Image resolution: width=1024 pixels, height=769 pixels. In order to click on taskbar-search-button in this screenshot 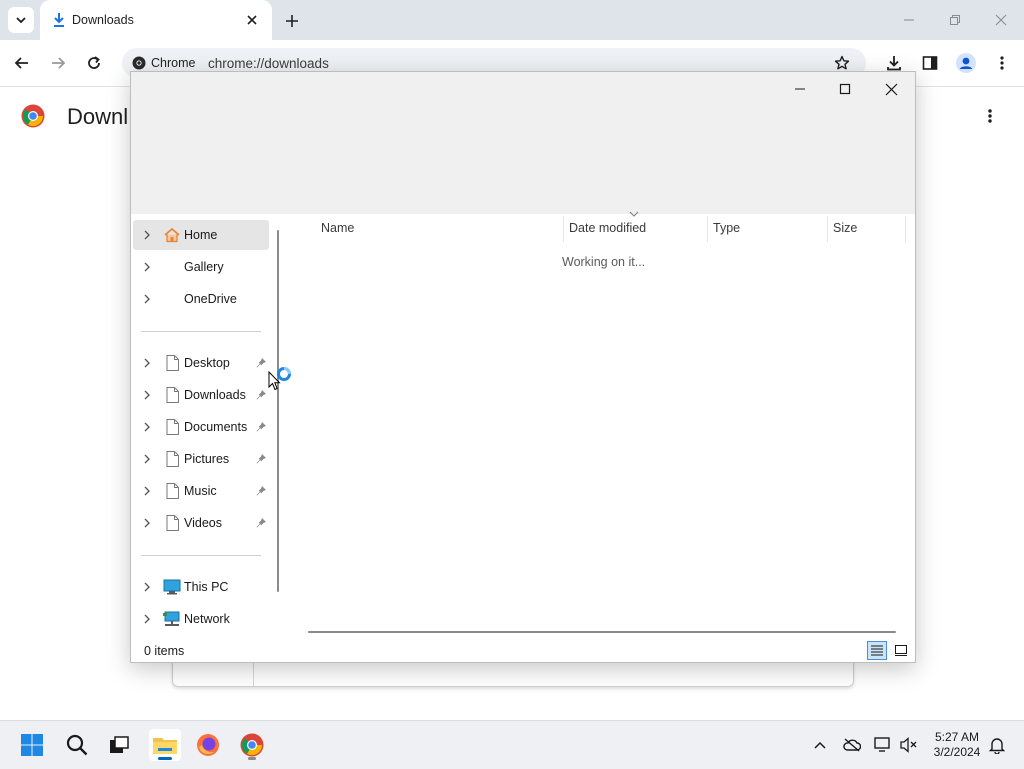, I will do `click(77, 745)`.